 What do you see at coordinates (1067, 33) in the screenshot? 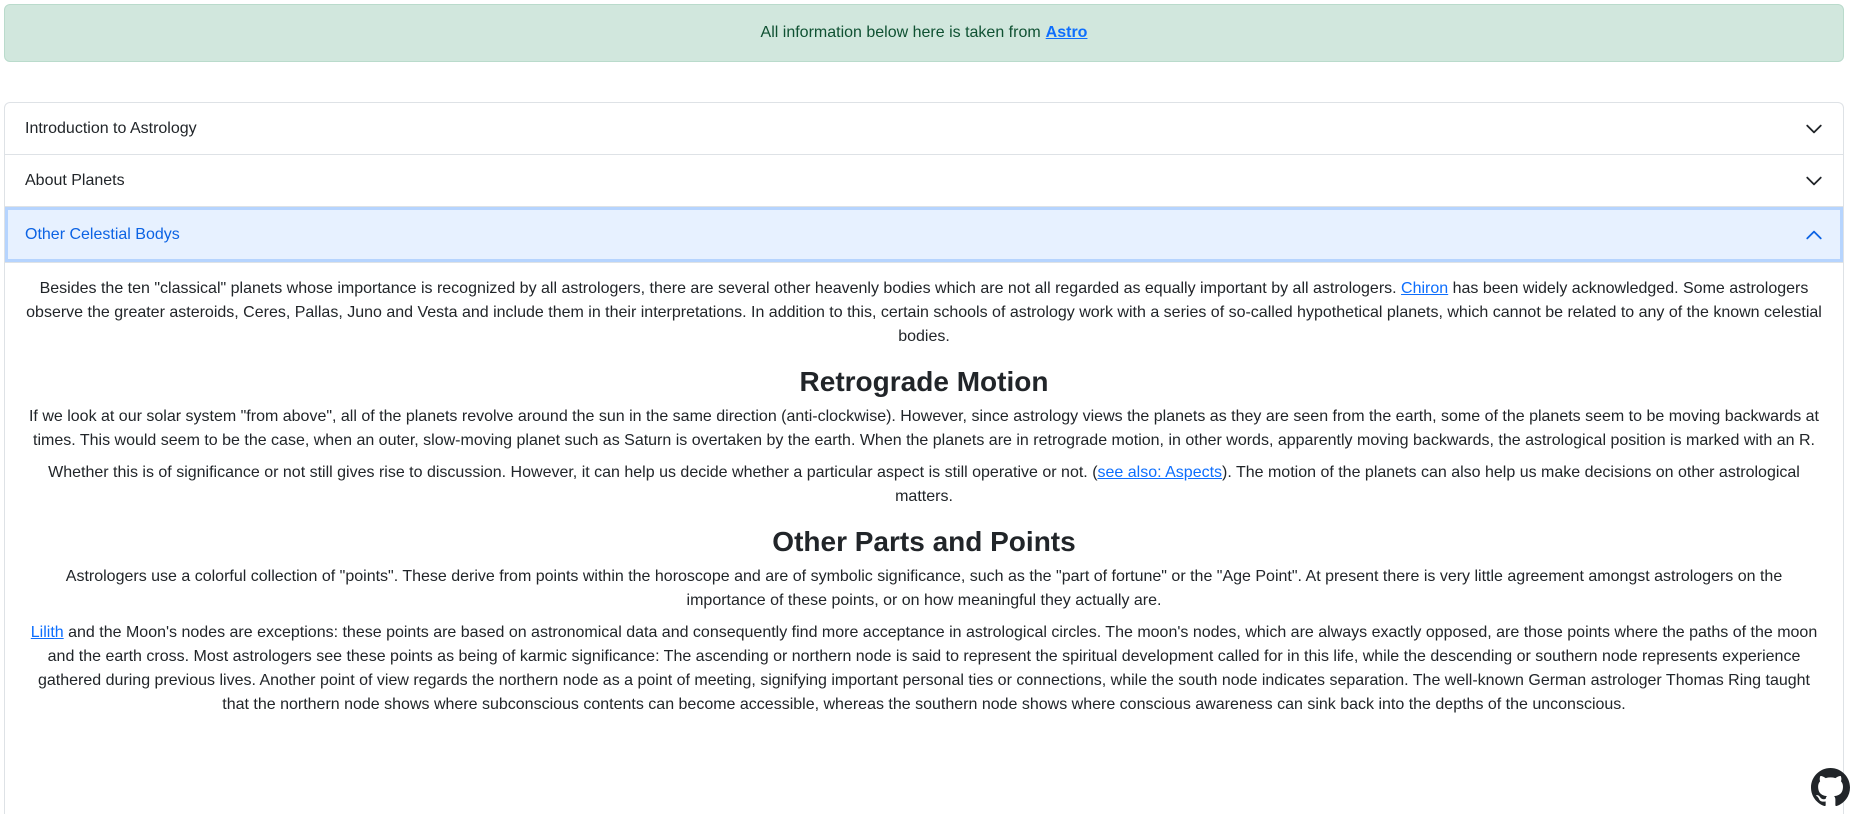
I see `astro-link: Astro` at bounding box center [1067, 33].